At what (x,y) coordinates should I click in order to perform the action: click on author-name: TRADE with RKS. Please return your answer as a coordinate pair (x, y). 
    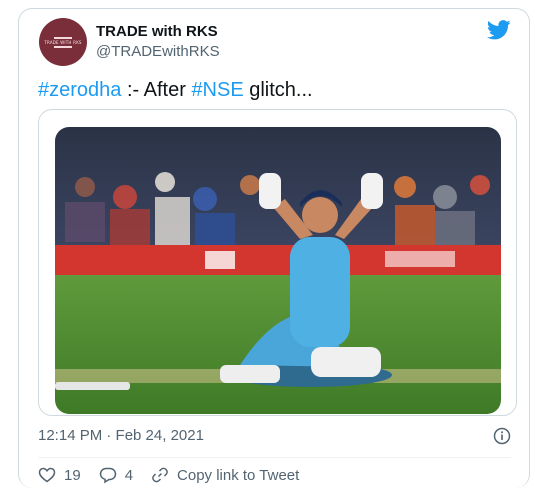
    Looking at the image, I should click on (157, 31).